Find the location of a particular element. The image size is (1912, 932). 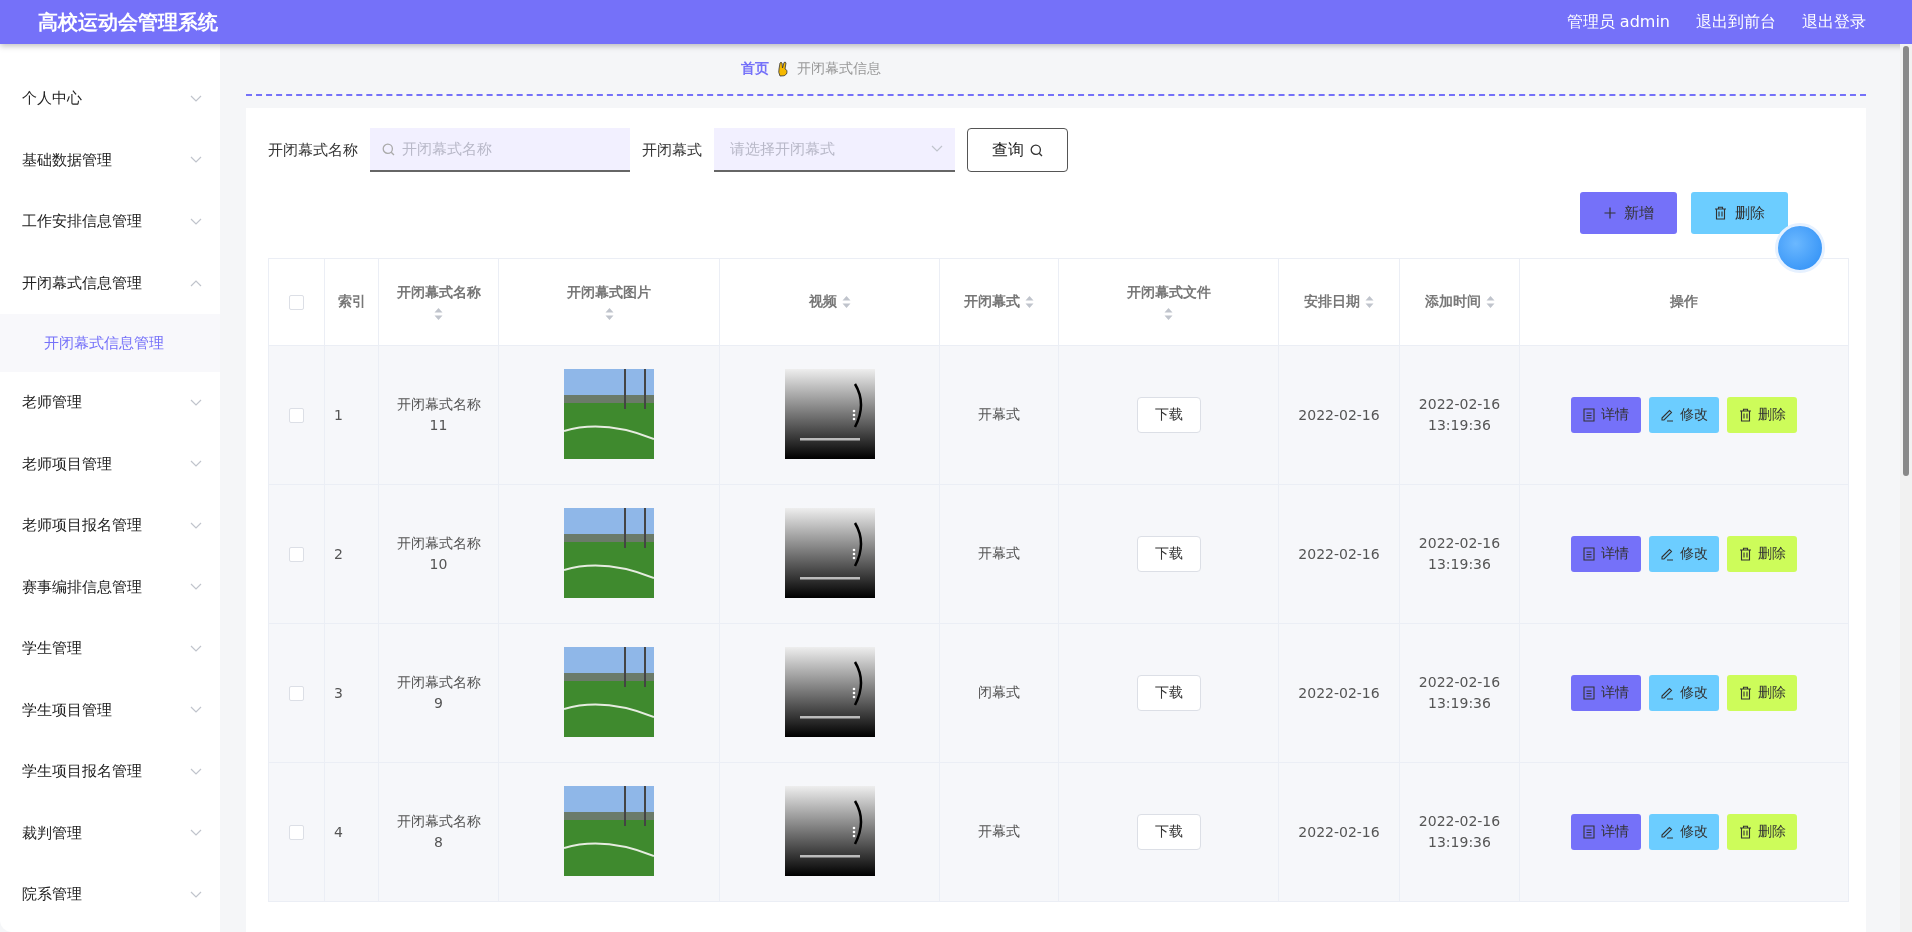

sidebar-item: 学生项目报名管理 is located at coordinates (110, 772).